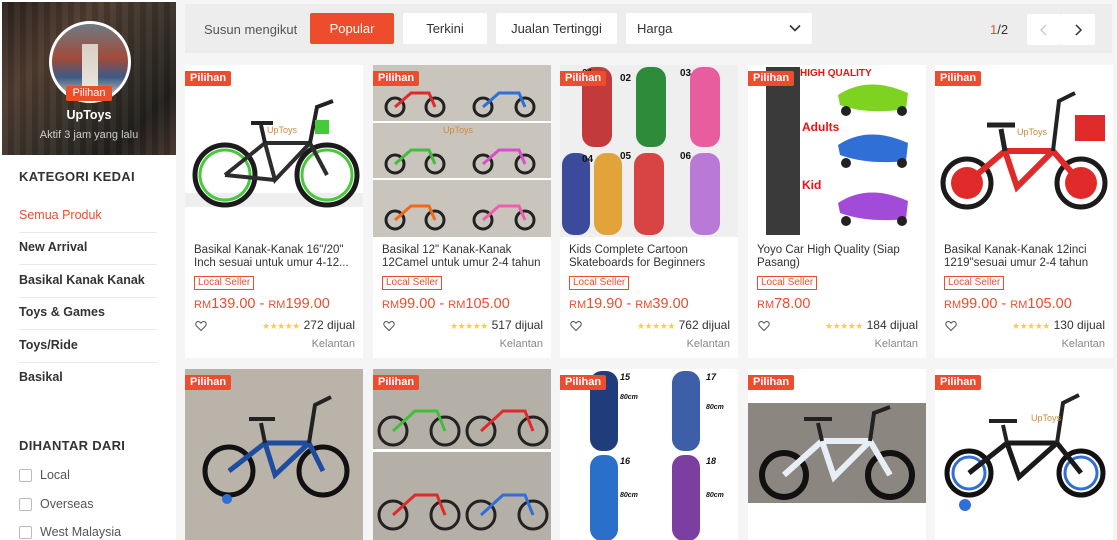 The width and height of the screenshot is (1117, 540). Describe the element at coordinates (329, 325) in the screenshot. I see `sold-count: 272 dijual` at that location.